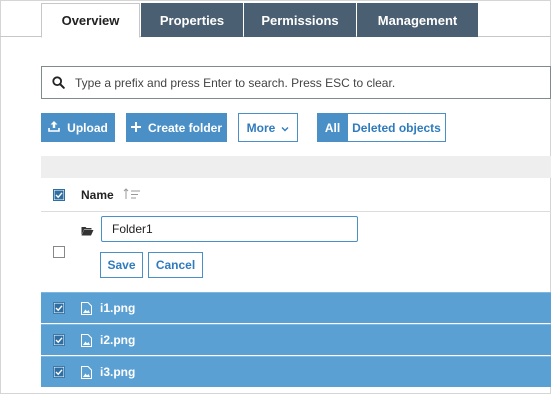  I want to click on sort-ascending-icon, so click(132, 196).